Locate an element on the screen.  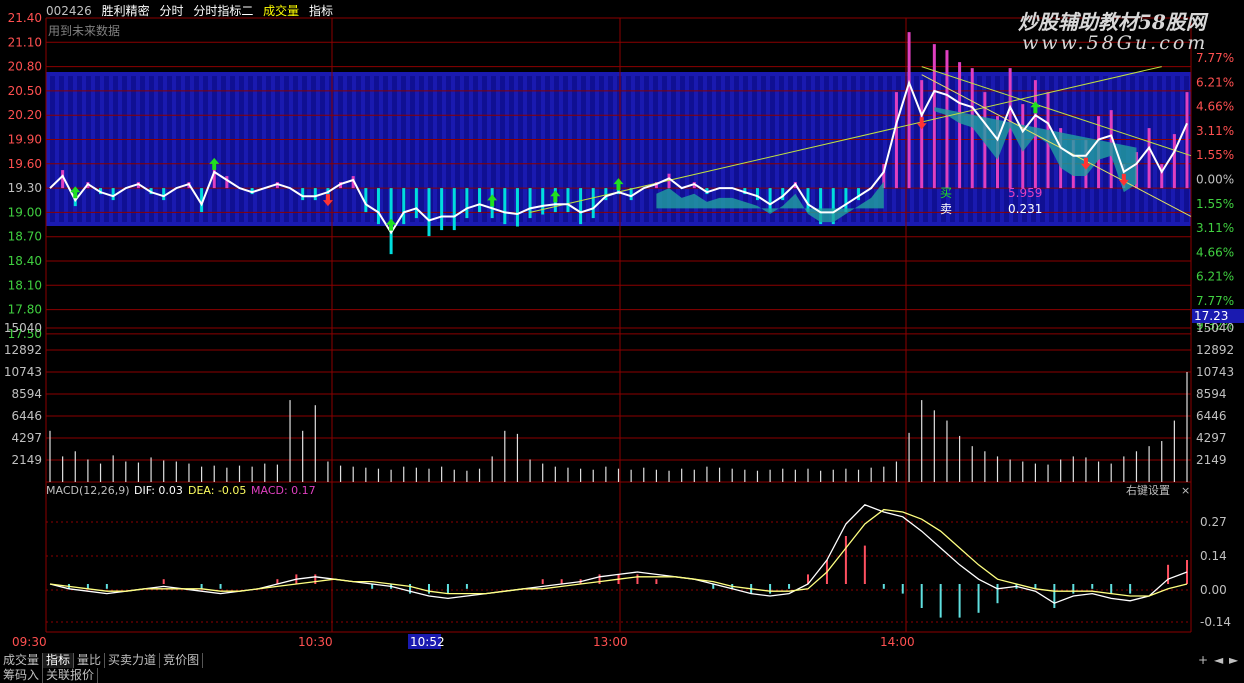
tab-auction: 竞价图 is located at coordinates (182, 660).